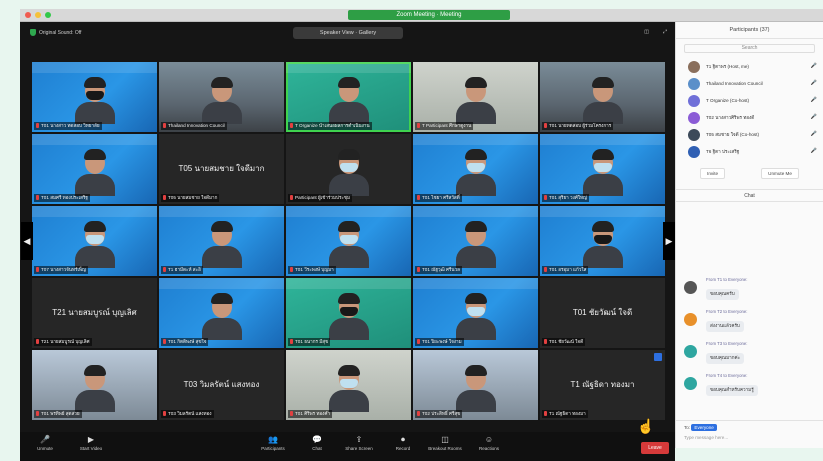 The image size is (823, 461). Describe the element at coordinates (780, 173) in the screenshot. I see `unmute-me-button: Unmute Me` at that location.